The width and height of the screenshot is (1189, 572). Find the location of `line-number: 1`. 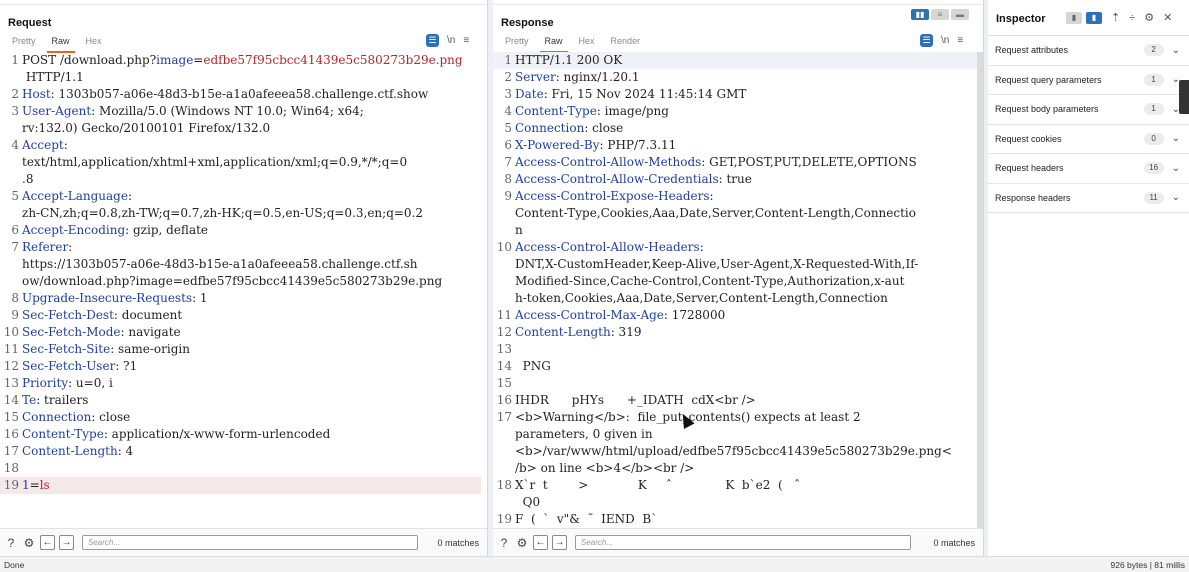

line-number: 1 is located at coordinates (15, 60).